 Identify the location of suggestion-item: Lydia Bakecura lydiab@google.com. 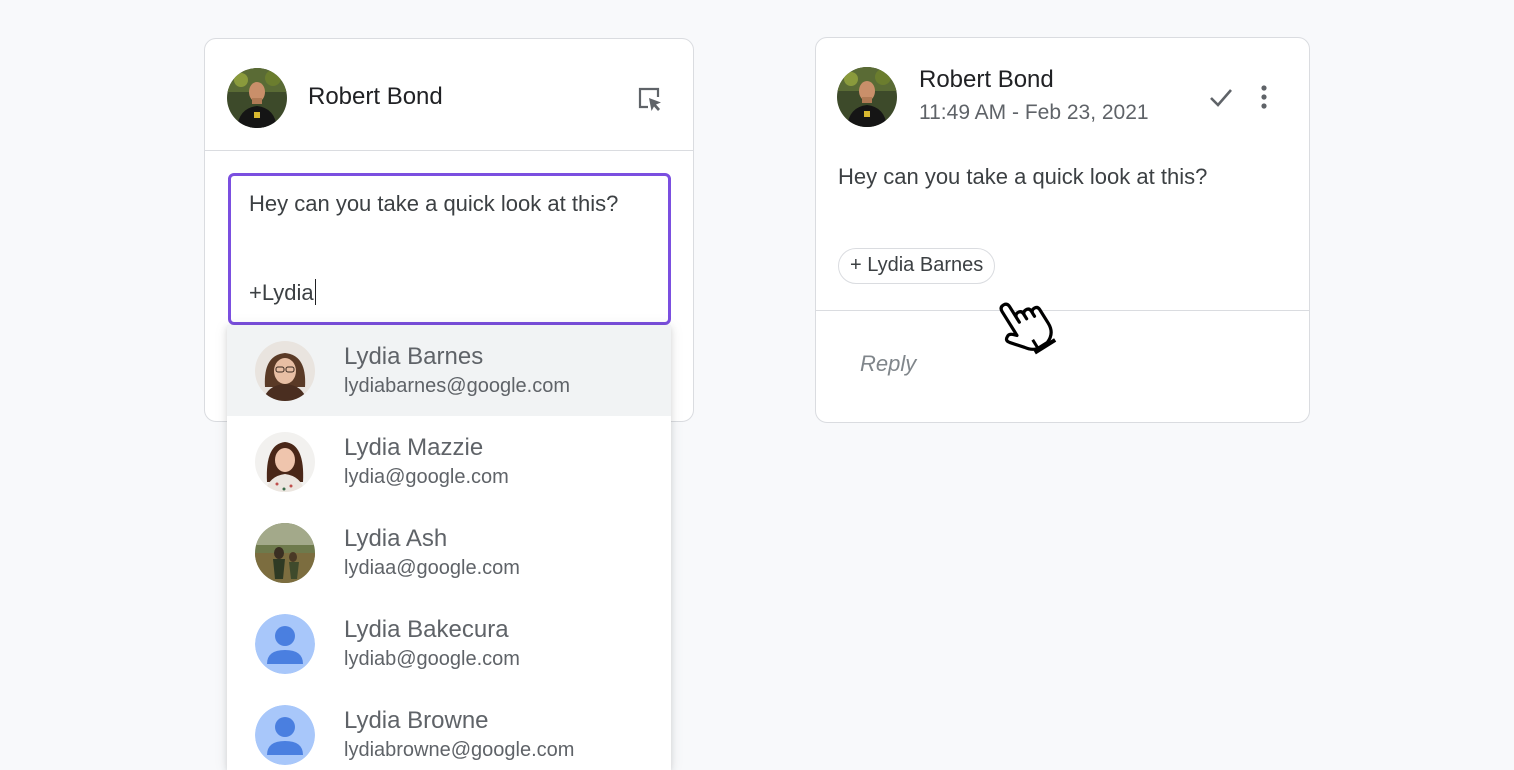
(449, 643).